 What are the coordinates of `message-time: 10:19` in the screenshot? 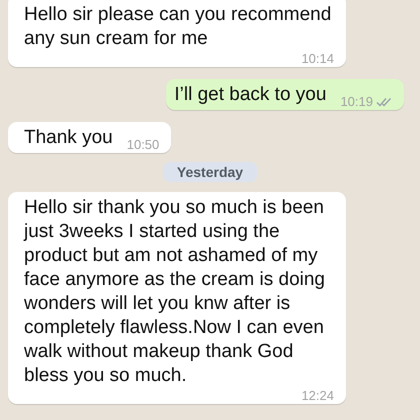 It's located at (356, 101).